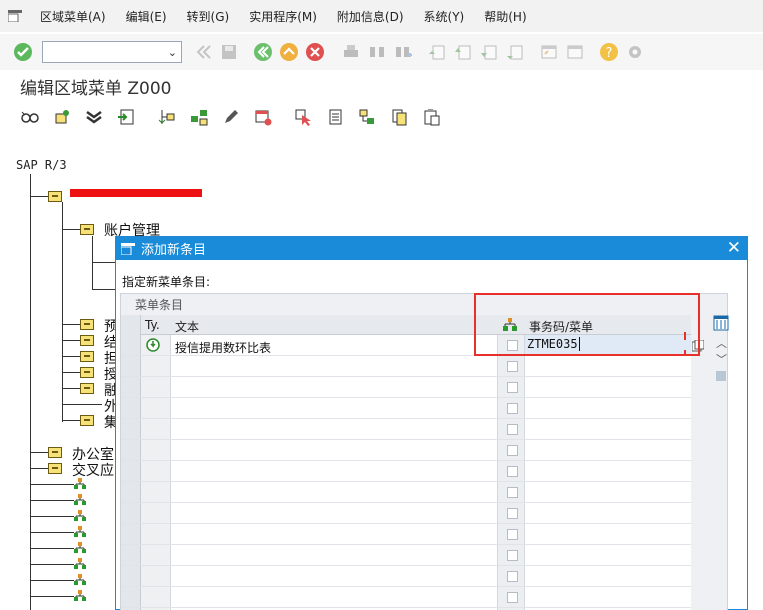 This screenshot has width=763, height=610. I want to click on entry-text-field: 授信提用数环比表, so click(223, 347).